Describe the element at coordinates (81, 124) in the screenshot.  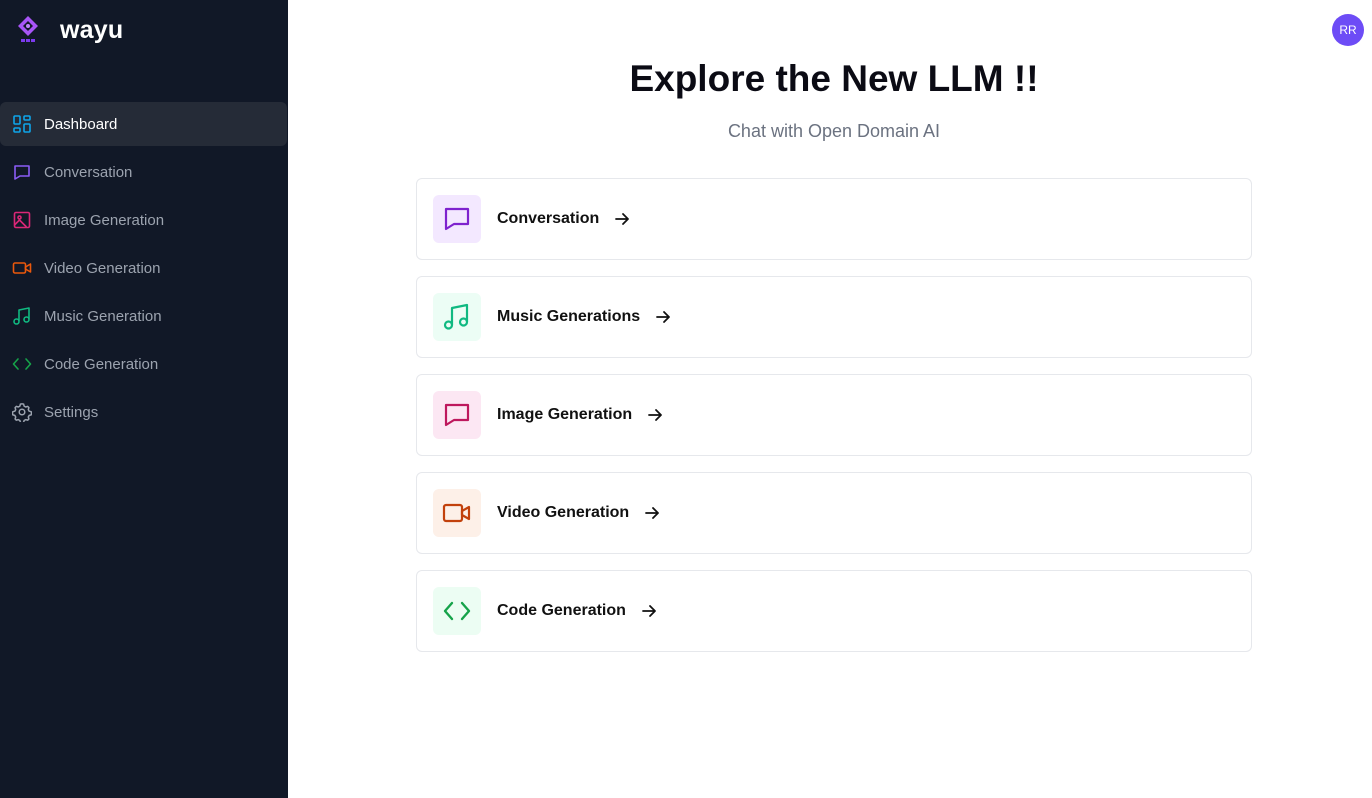
I see `sidebar-item-label: Dashboard` at that location.